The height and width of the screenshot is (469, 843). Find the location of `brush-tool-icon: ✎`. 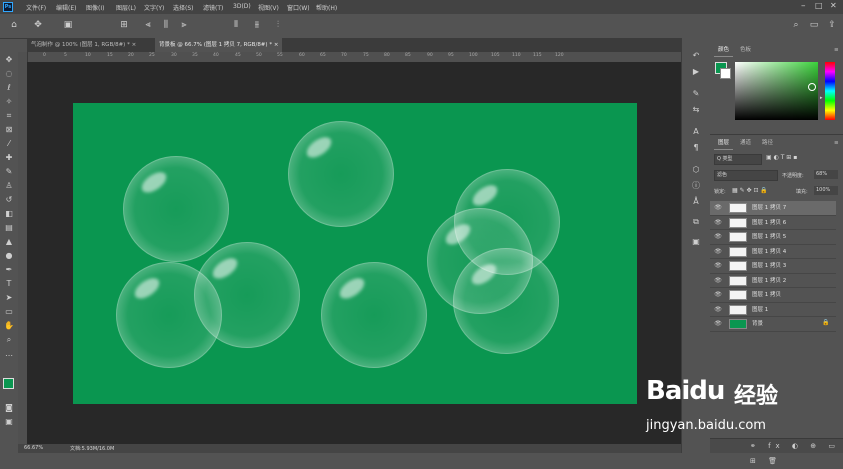

brush-tool-icon: ✎ is located at coordinates (9, 172).